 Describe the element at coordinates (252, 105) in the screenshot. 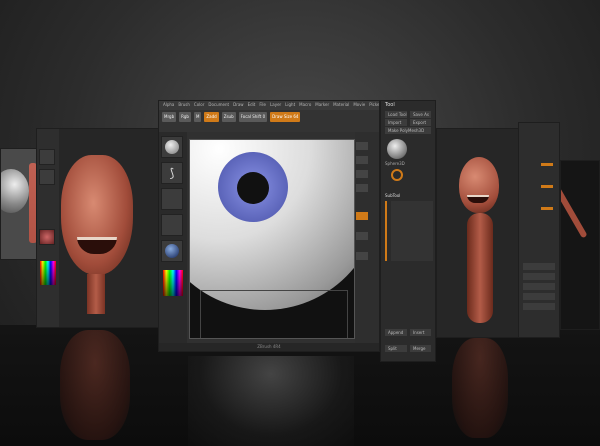

I see `menu-edit: Edit` at that location.